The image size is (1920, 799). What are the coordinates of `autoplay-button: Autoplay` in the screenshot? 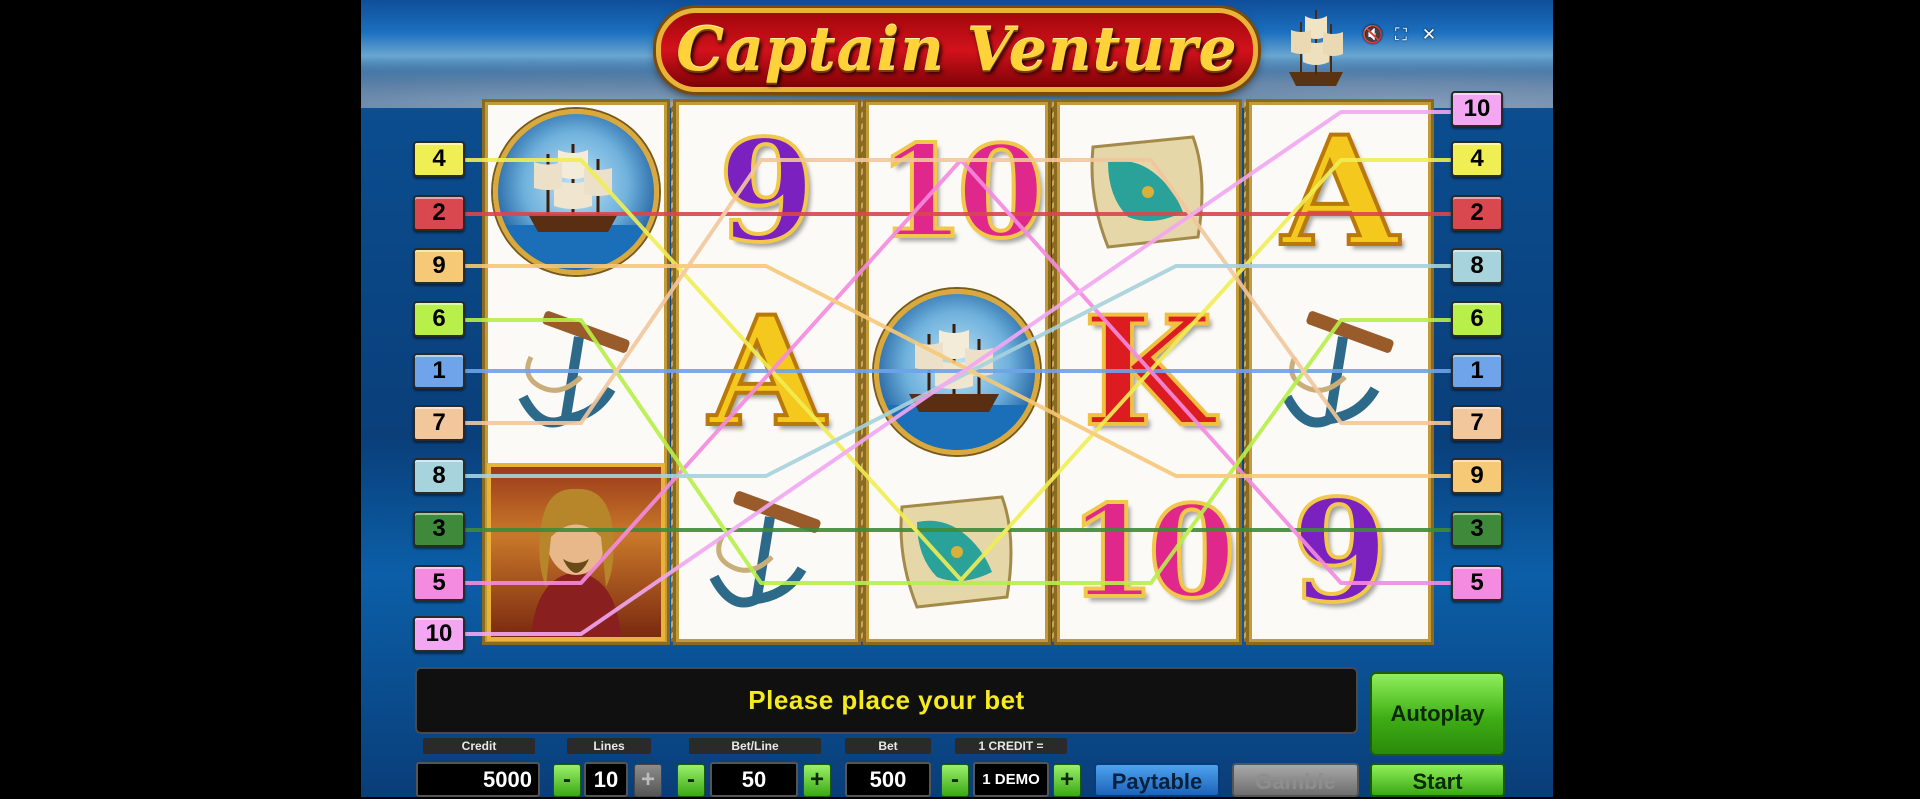 It's located at (1437, 714).